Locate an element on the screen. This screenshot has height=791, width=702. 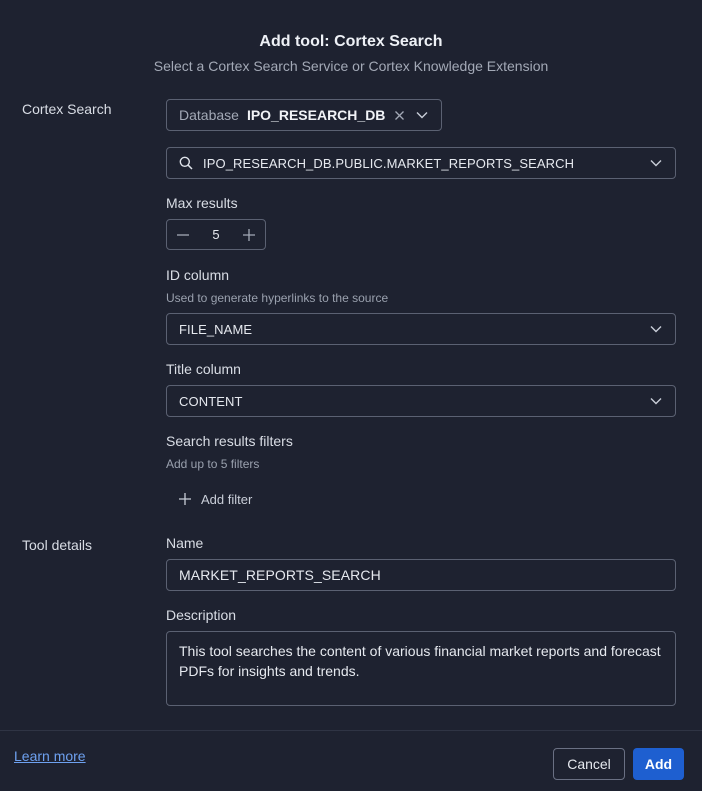
dialog-footer: Learn more Cancel Add is located at coordinates (351, 760).